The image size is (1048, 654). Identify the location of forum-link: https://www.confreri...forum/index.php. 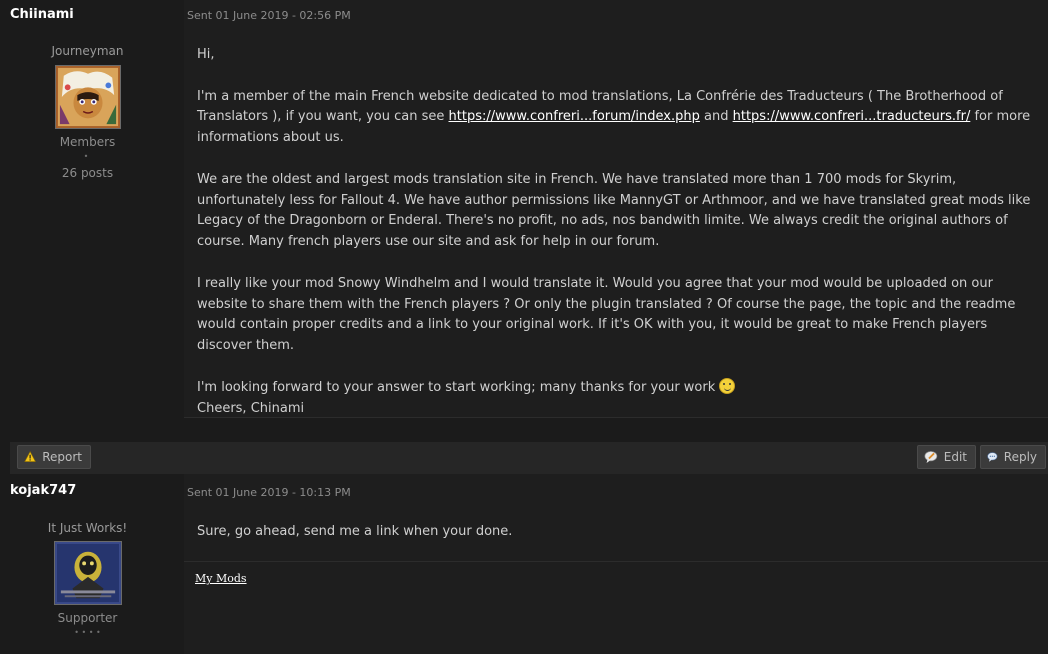
(574, 116).